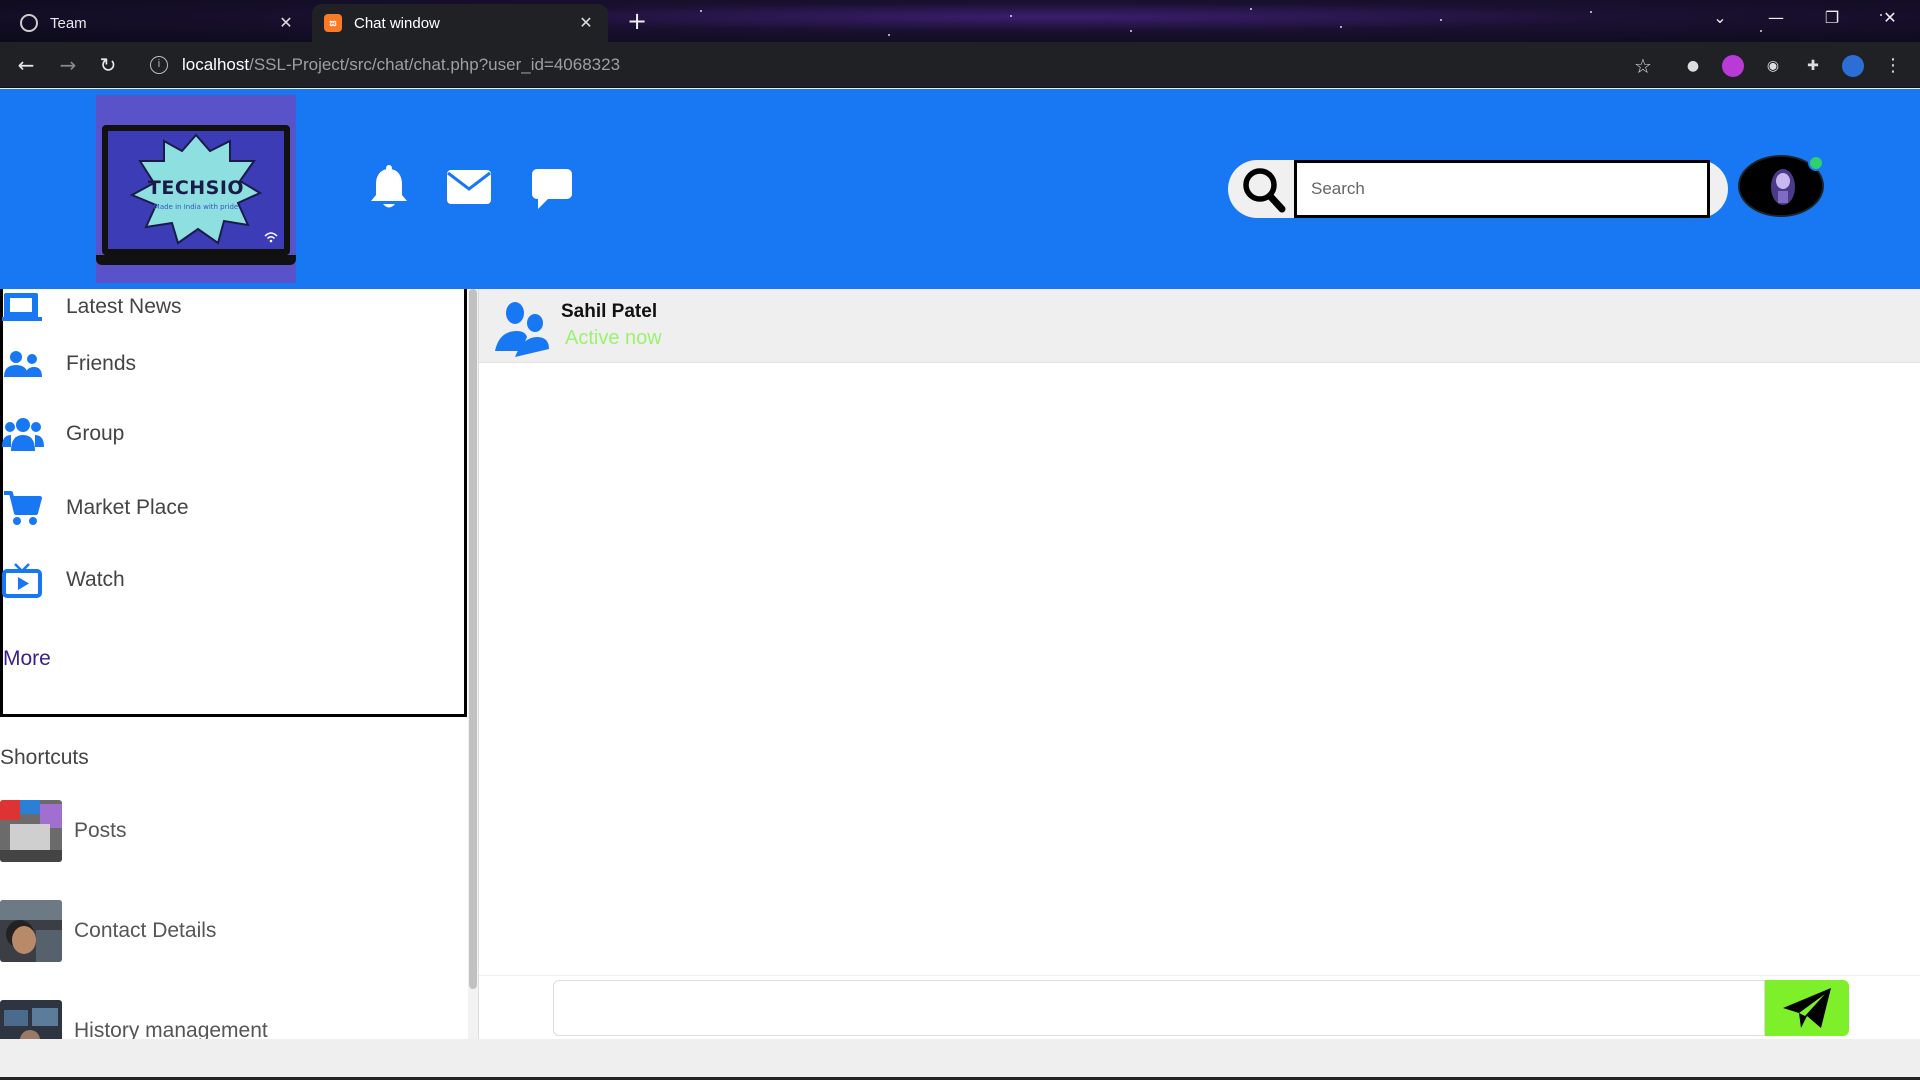 The image size is (1920, 1080). What do you see at coordinates (230, 831) in the screenshot?
I see `shortcut-posts: Posts` at bounding box center [230, 831].